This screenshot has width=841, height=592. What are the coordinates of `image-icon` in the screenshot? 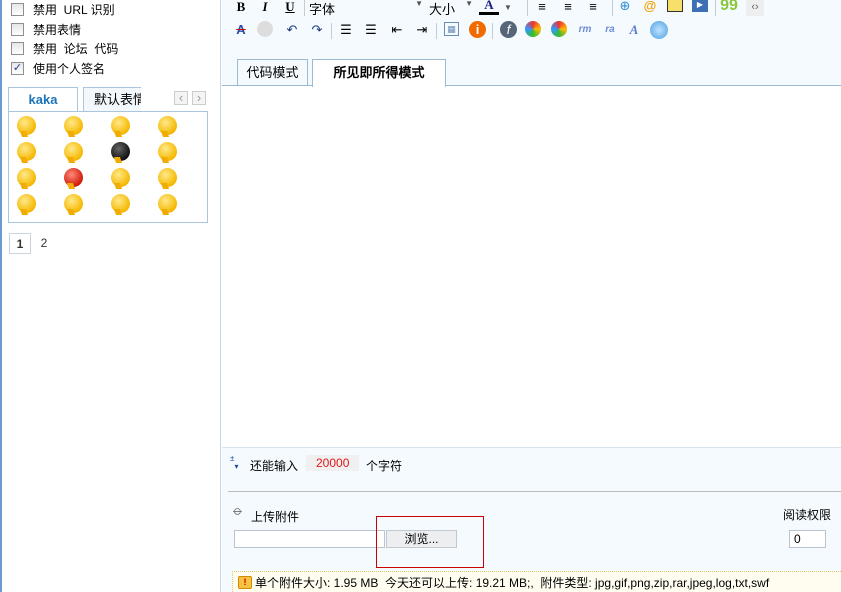 It's located at (675, 6).